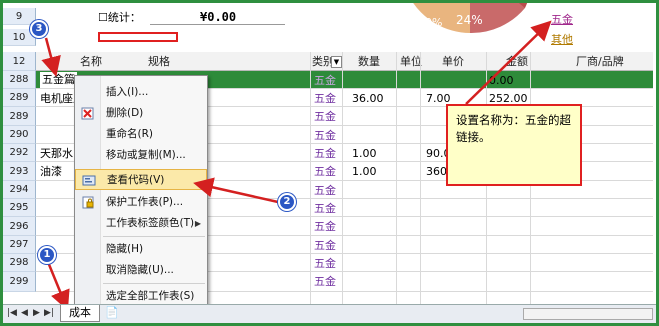 The image size is (659, 326). Describe the element at coordinates (112, 312) in the screenshot. I see `insert-sheet-icon: 📄` at that location.